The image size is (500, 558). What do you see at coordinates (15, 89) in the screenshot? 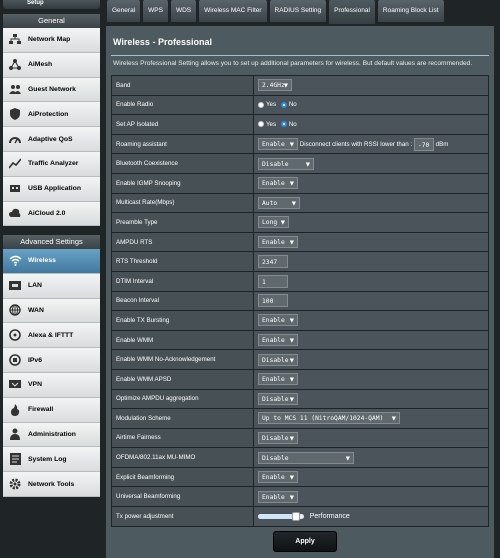
I see `guest-network-icon` at bounding box center [15, 89].